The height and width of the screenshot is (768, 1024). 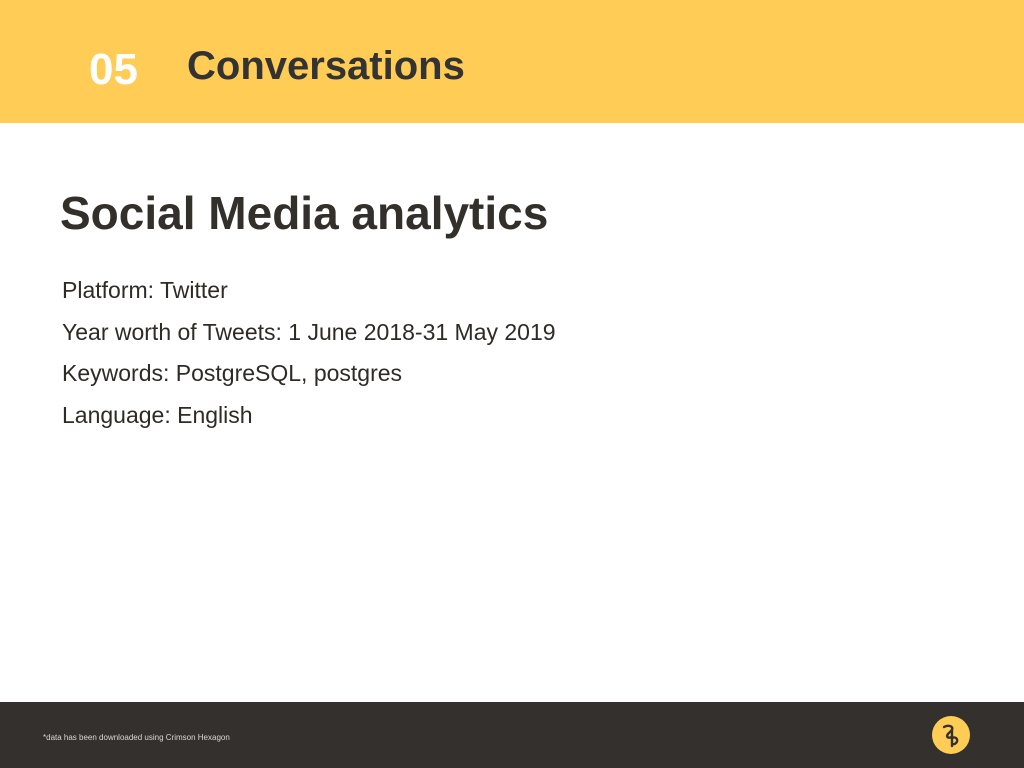 What do you see at coordinates (326, 66) in the screenshot?
I see `section-title: Conversations` at bounding box center [326, 66].